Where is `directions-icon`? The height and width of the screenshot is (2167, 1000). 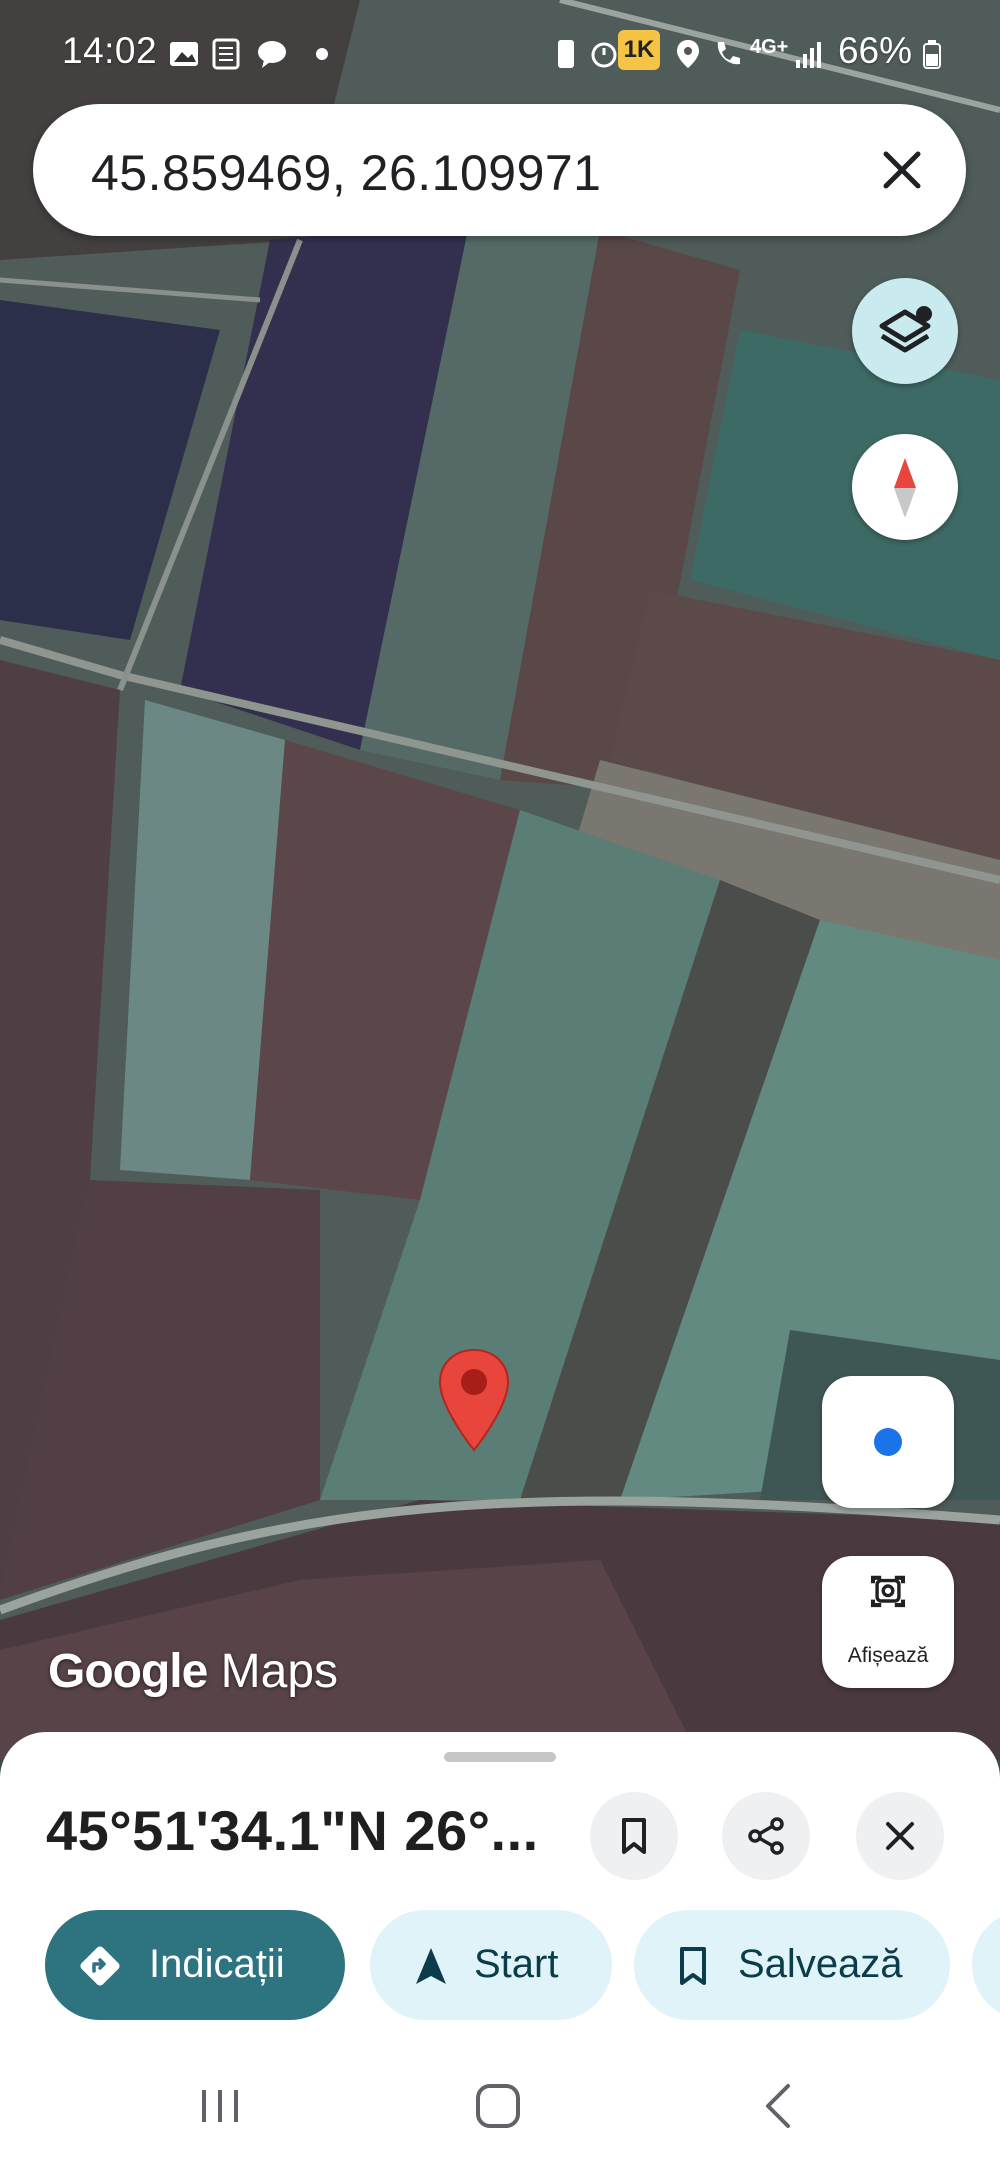
directions-icon is located at coordinates (100, 1966).